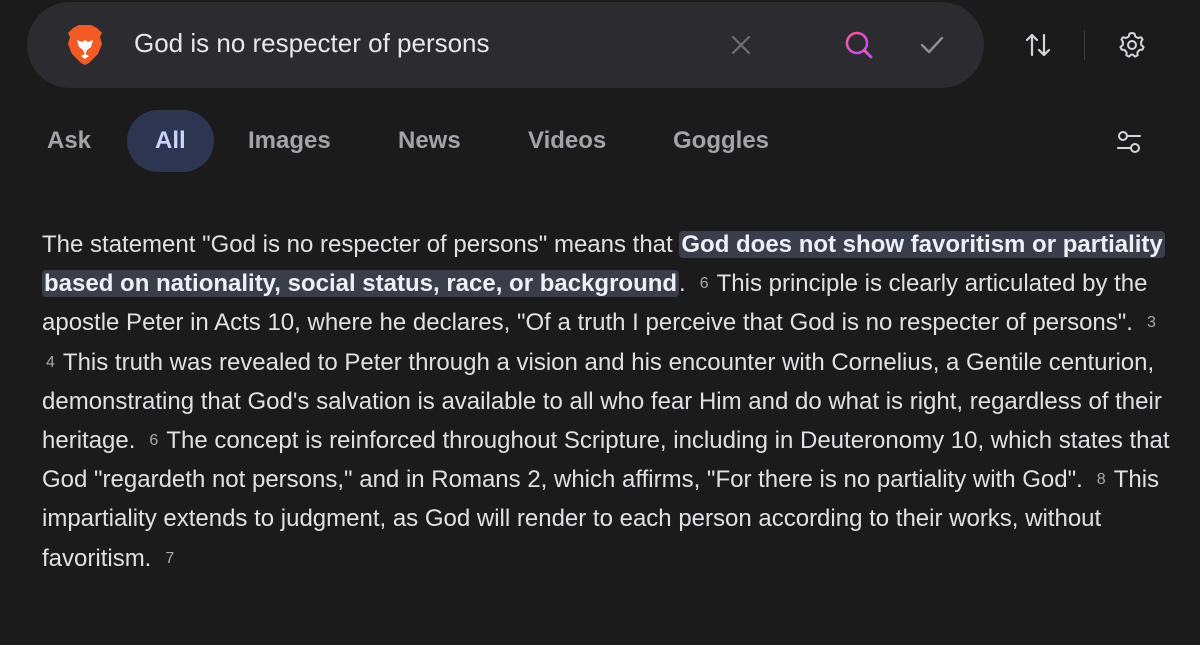 This screenshot has height=645, width=1200. I want to click on close-icon, so click(741, 45).